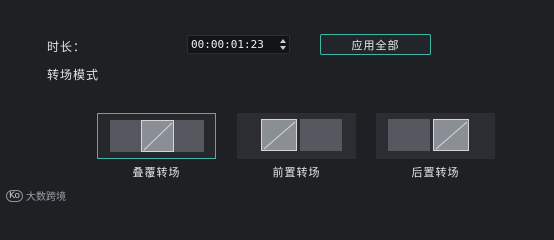 This screenshot has height=240, width=554. What do you see at coordinates (409, 135) in the screenshot?
I see `clip-a-tile` at bounding box center [409, 135].